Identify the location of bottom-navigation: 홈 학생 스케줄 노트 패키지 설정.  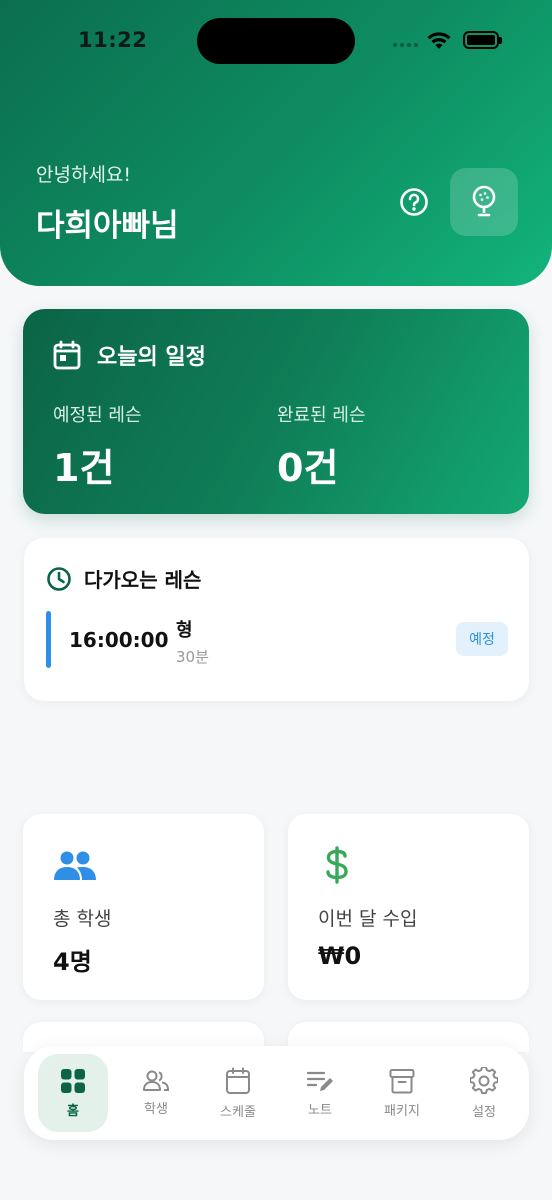
(276, 1093).